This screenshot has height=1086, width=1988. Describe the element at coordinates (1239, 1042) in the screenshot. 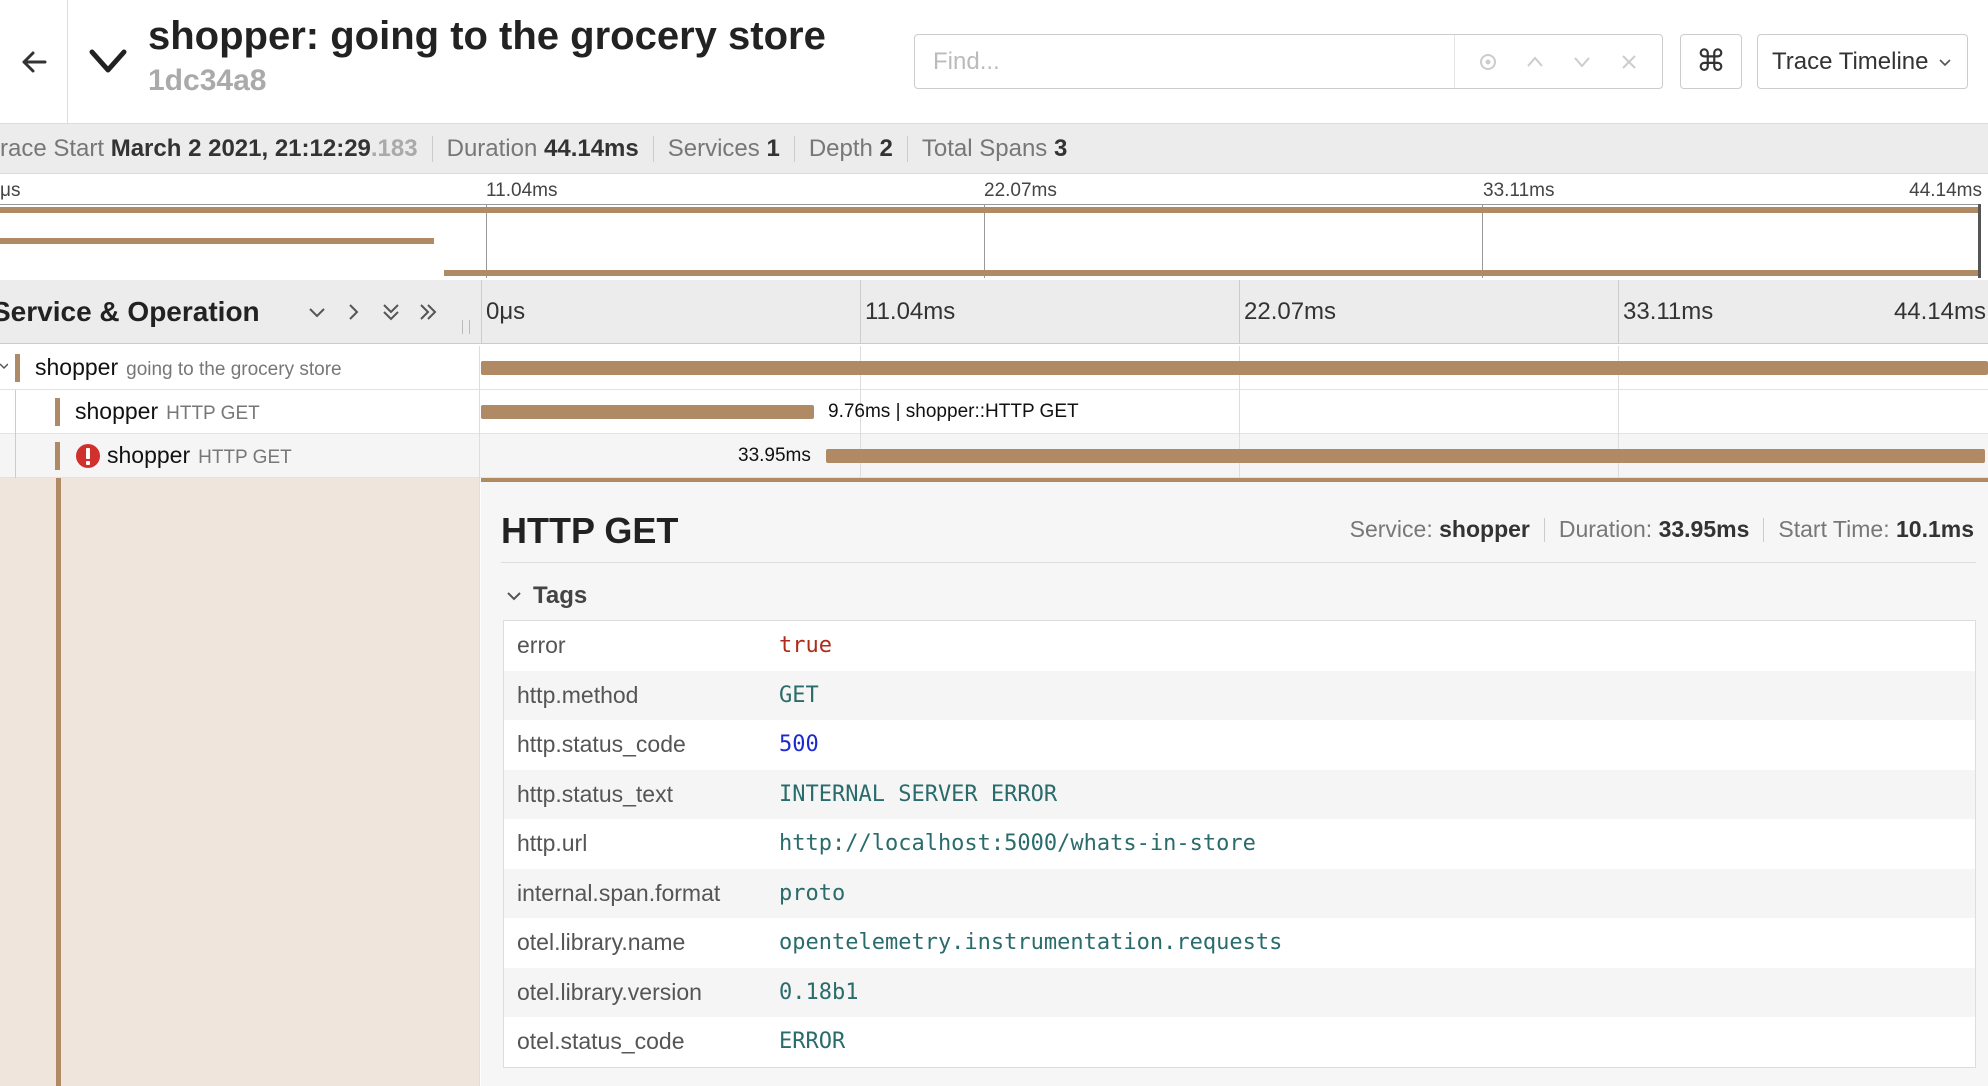

I see `tag-row: otel.status_code ERROR` at that location.